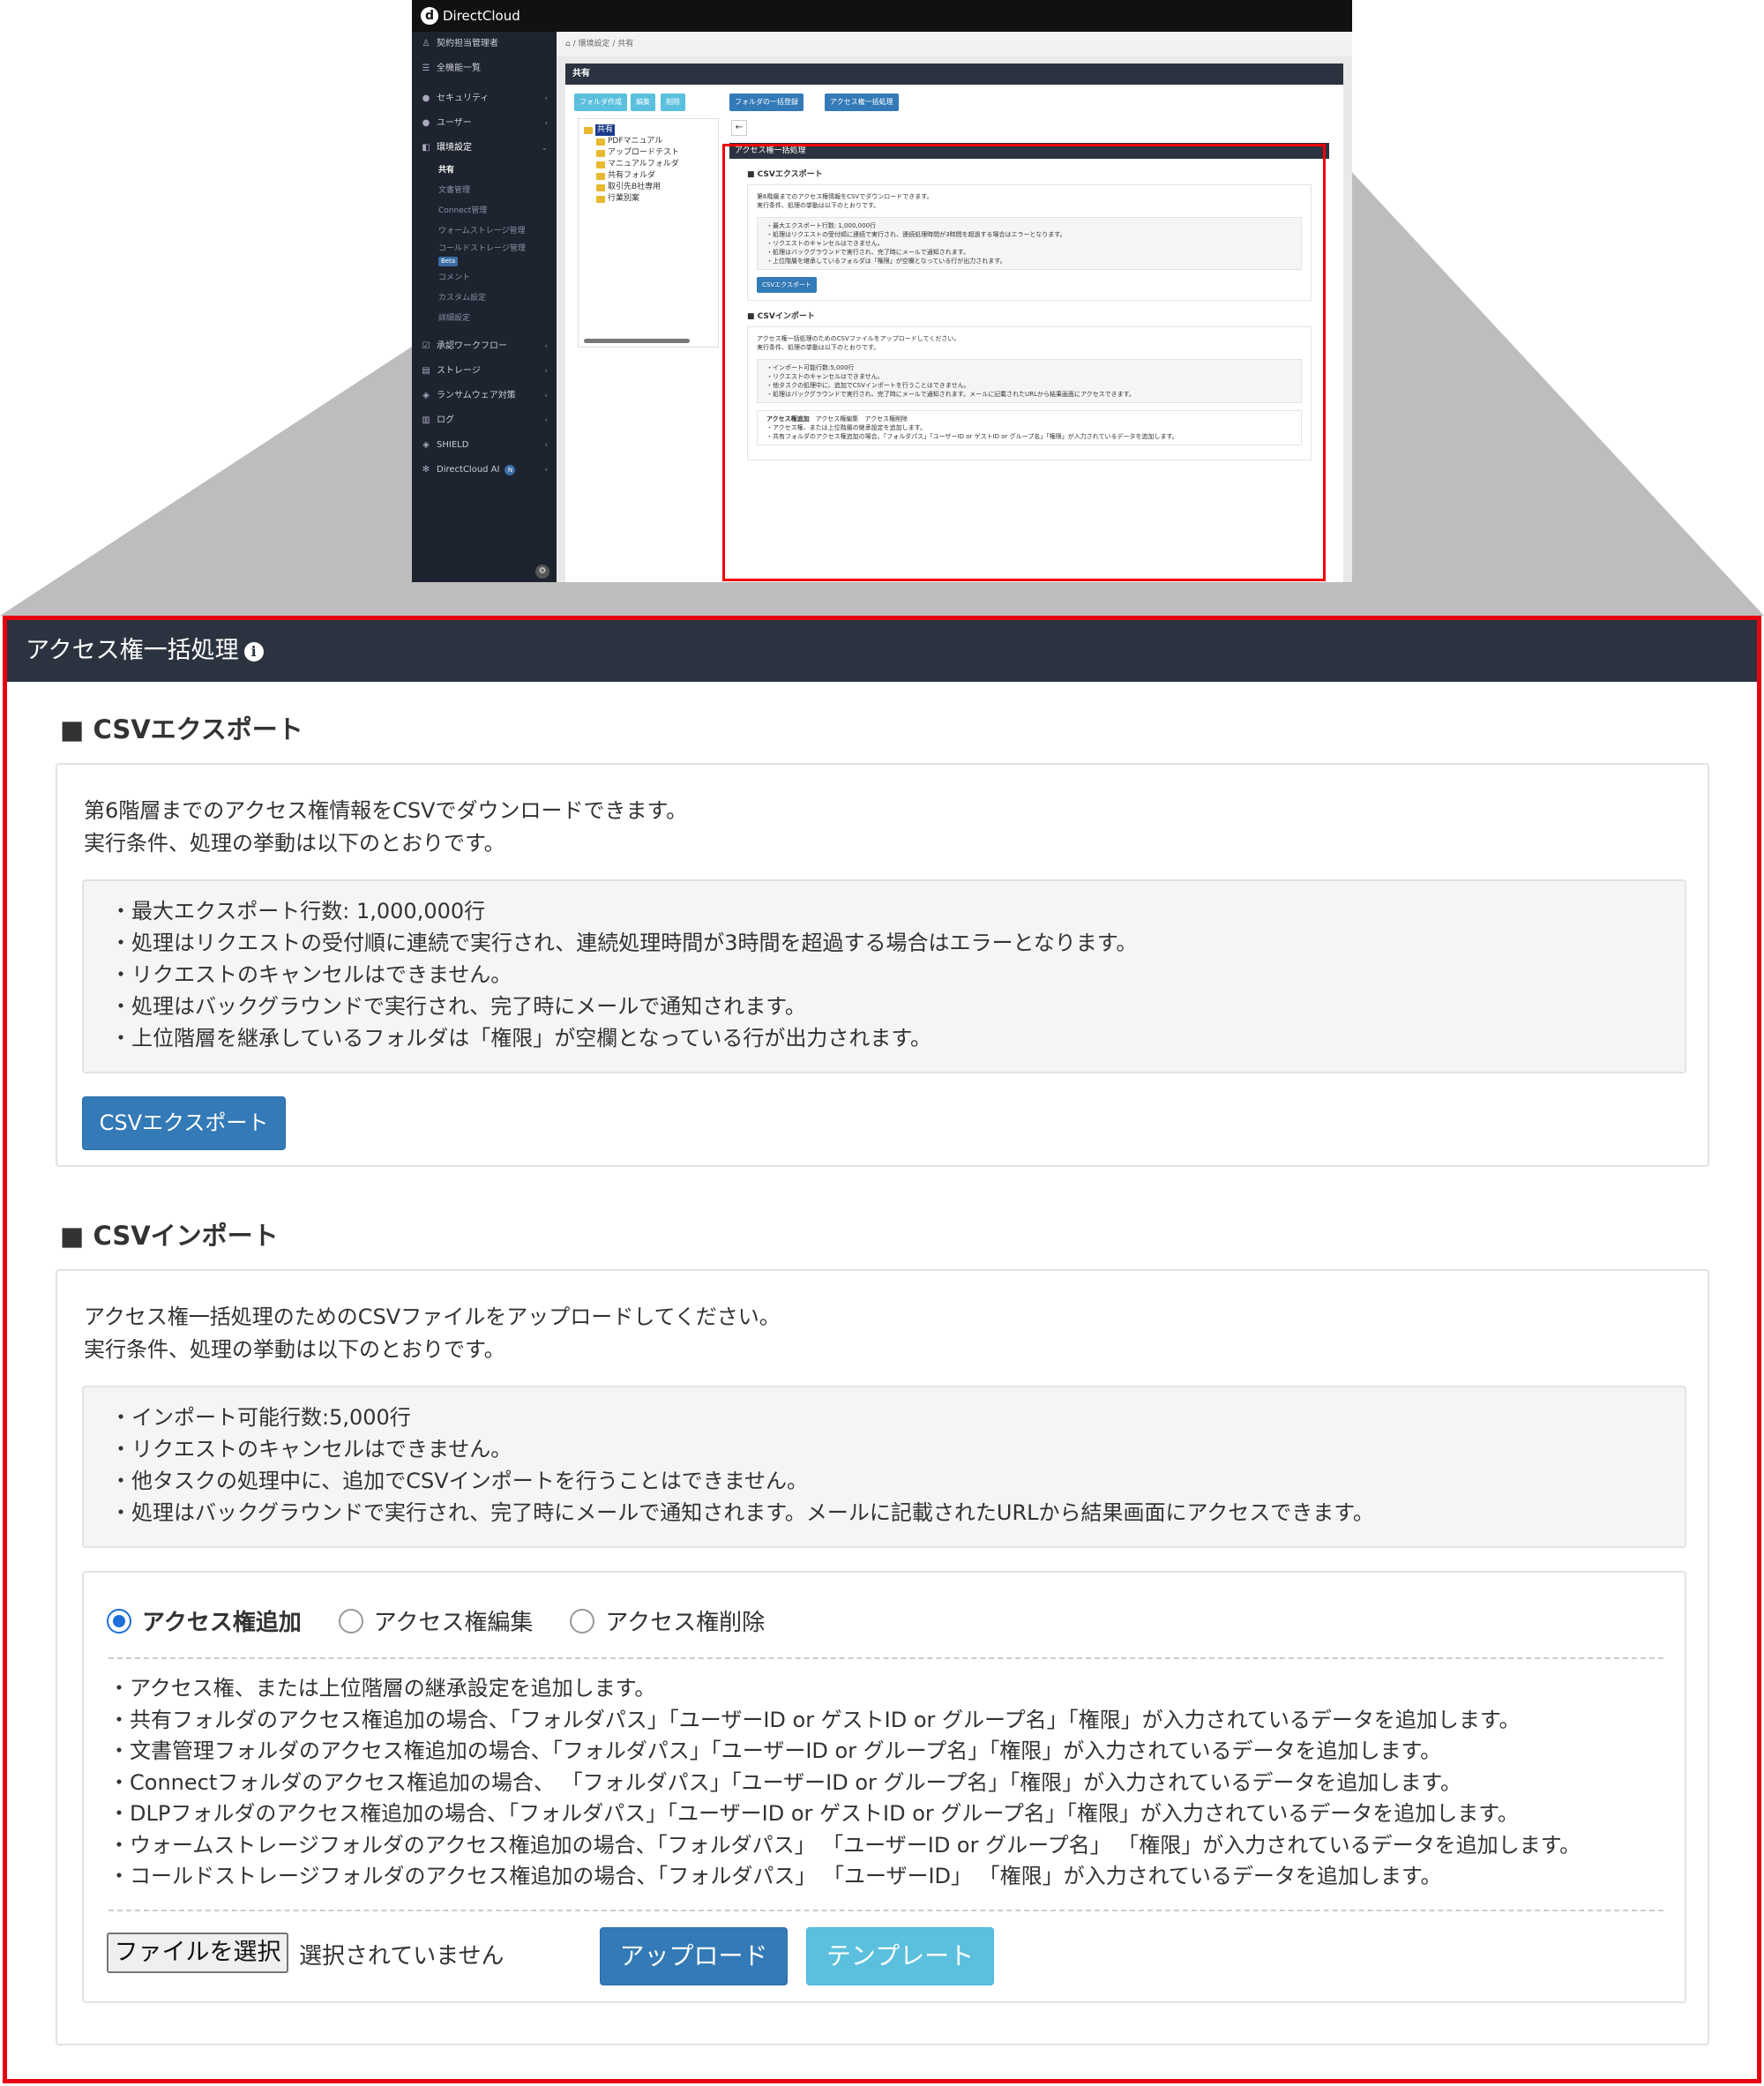  I want to click on tree-node-label: アップロードテスト, so click(644, 153).